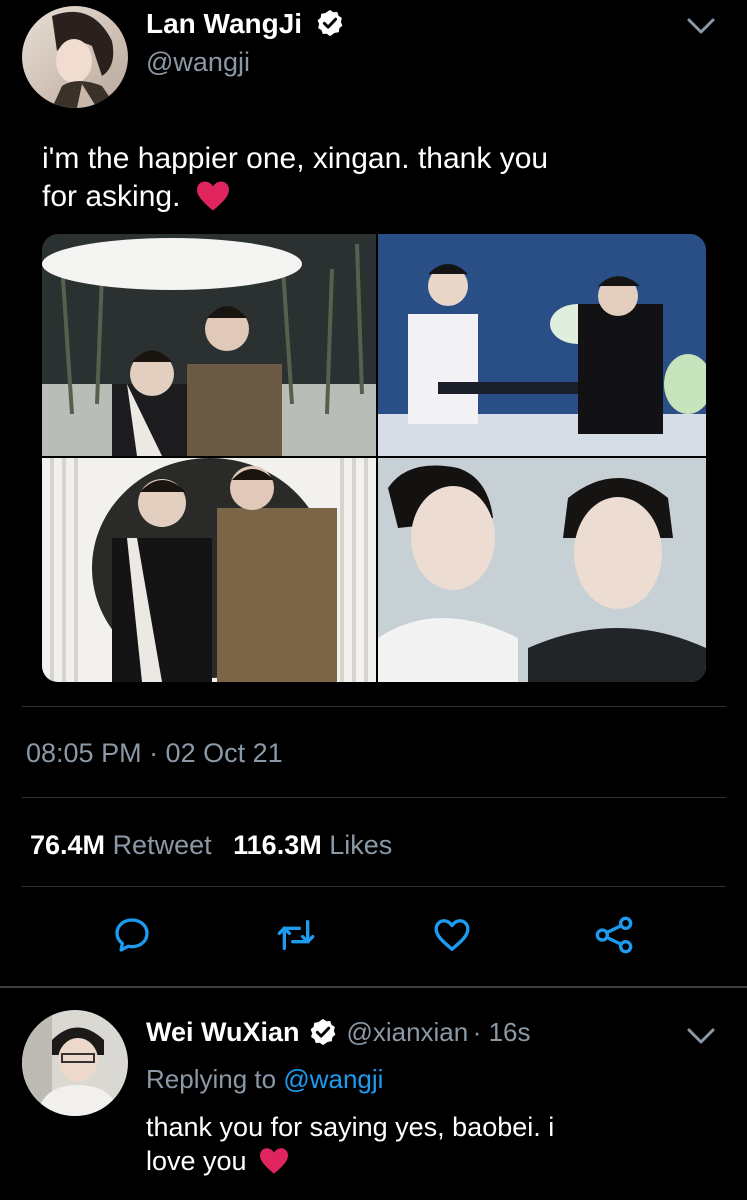  What do you see at coordinates (209, 570) in the screenshot?
I see `photo-circle-frame` at bounding box center [209, 570].